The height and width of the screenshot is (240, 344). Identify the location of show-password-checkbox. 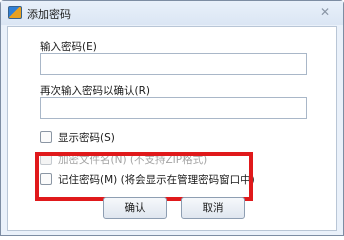
(46, 137).